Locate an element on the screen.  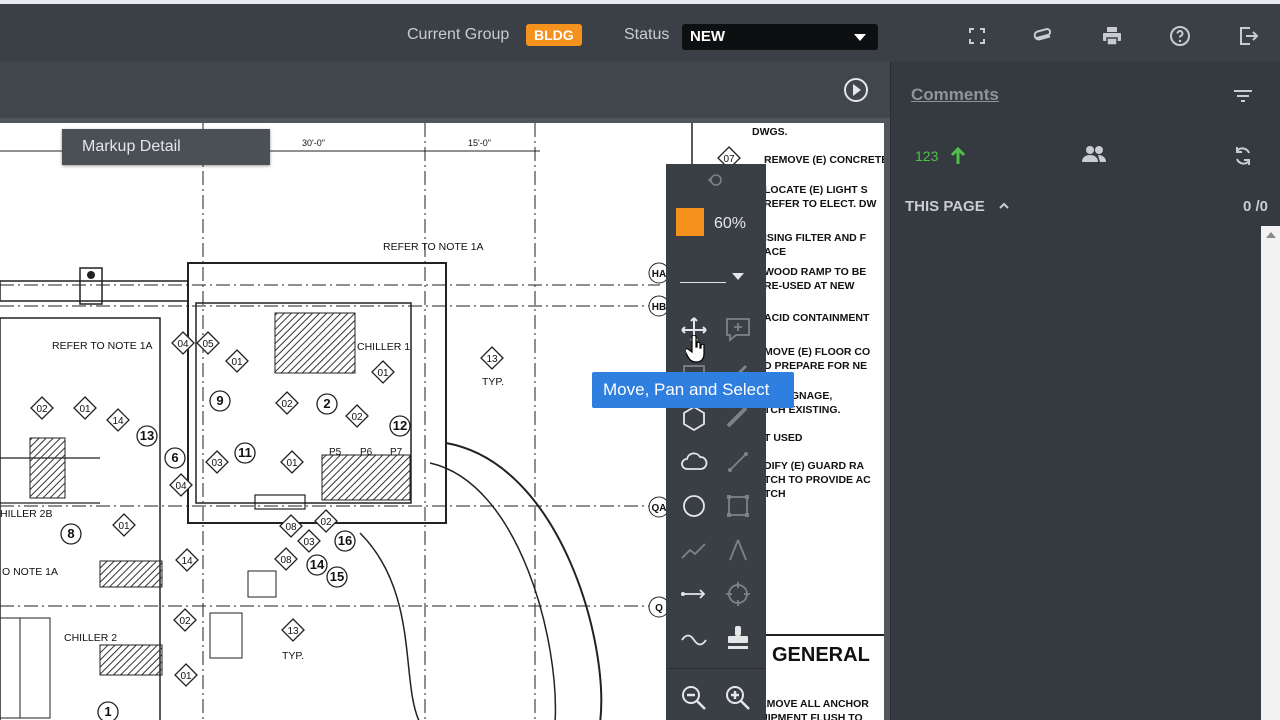
tag-marker-label: 05 is located at coordinates (208, 344).